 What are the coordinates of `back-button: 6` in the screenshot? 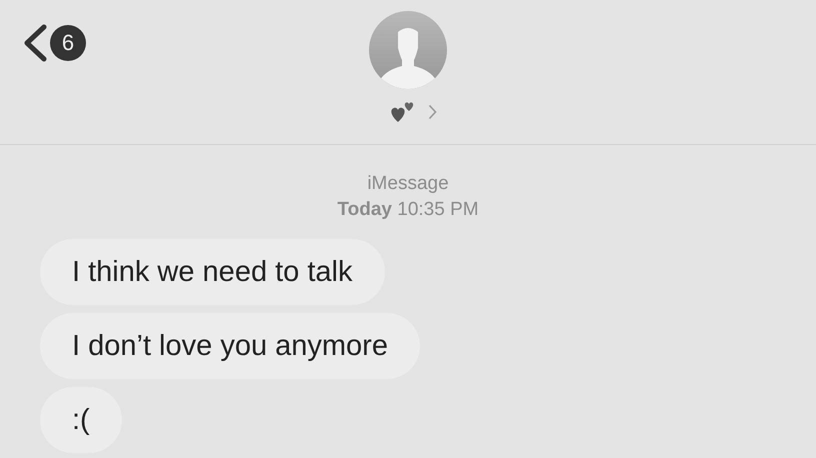 It's located at (54, 43).